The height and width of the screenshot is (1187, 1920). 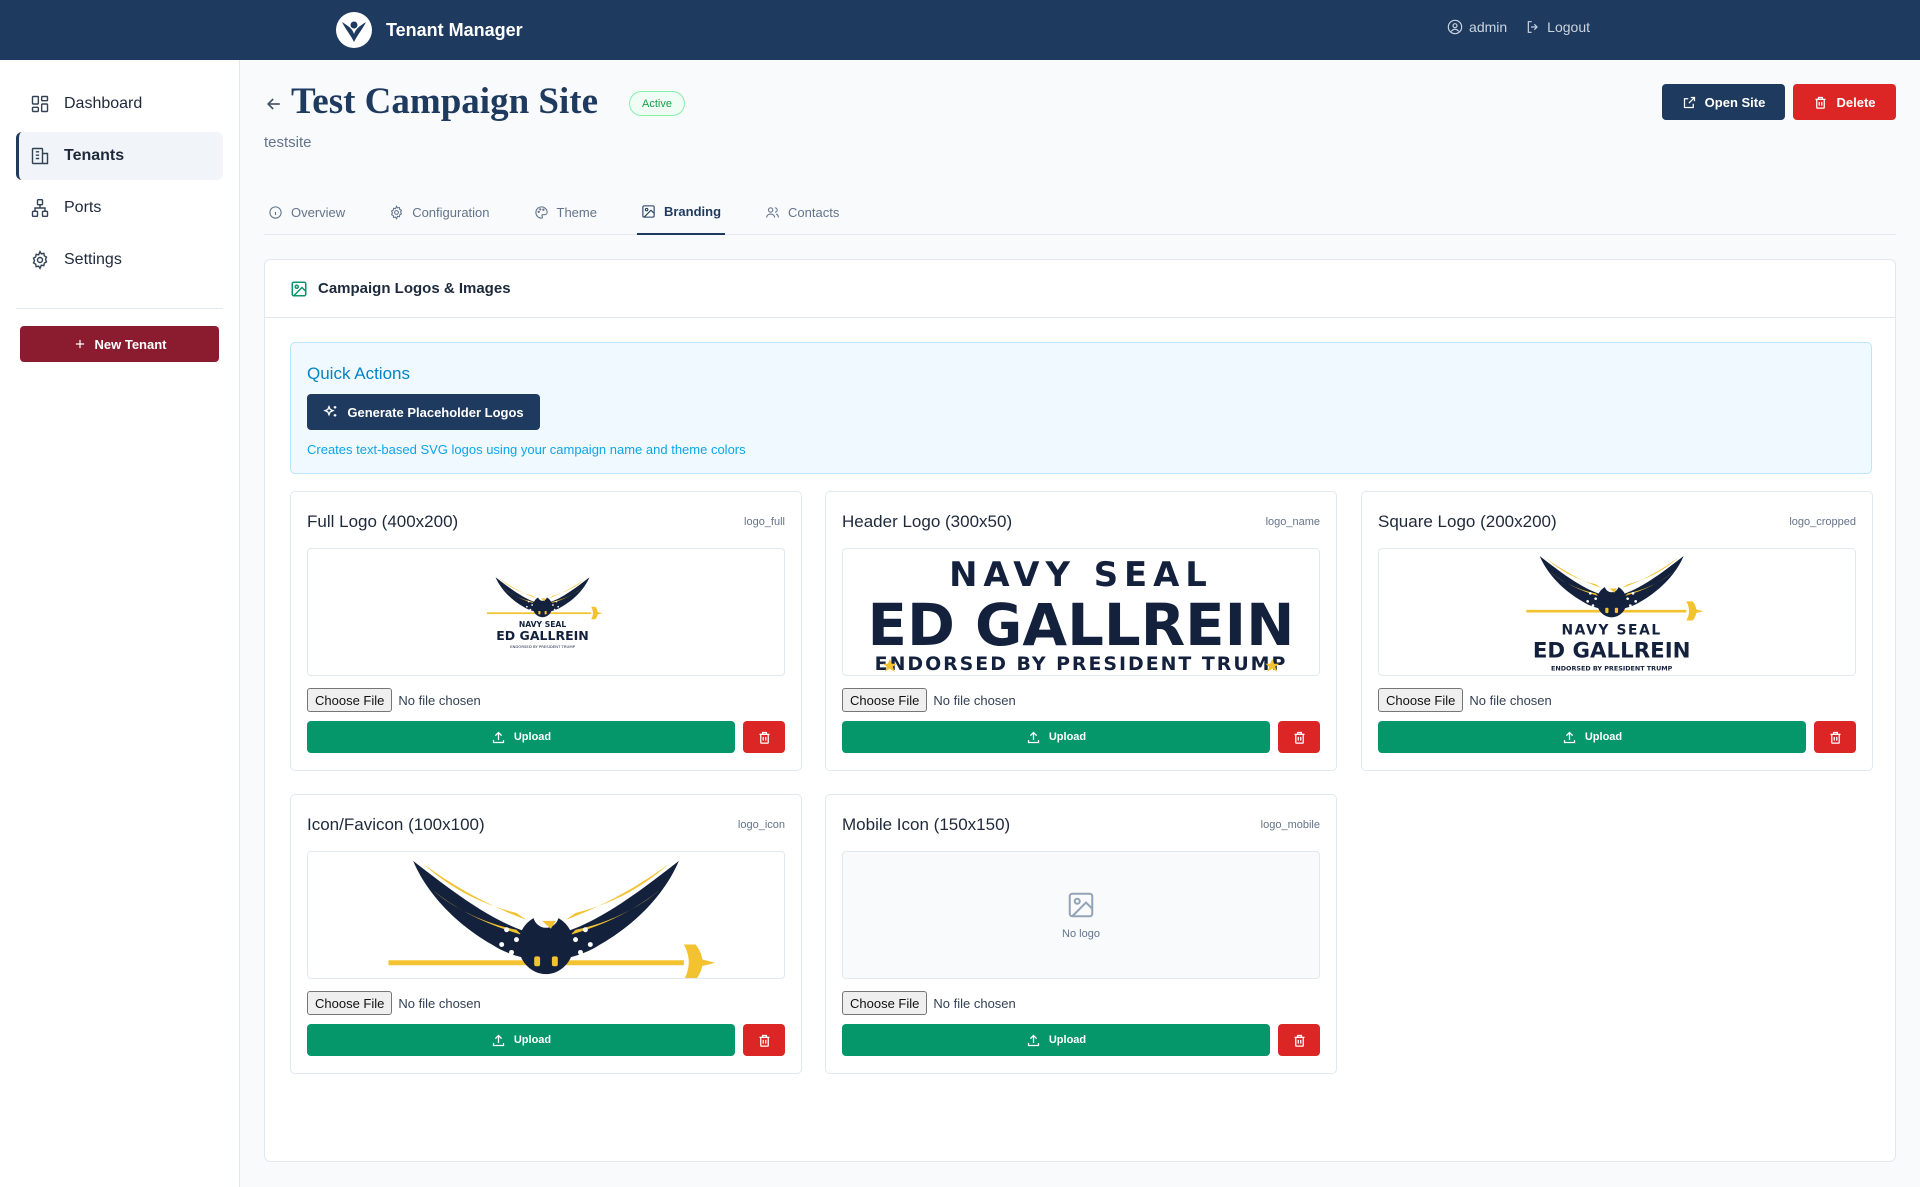 I want to click on dashboard-icon, so click(x=40, y=104).